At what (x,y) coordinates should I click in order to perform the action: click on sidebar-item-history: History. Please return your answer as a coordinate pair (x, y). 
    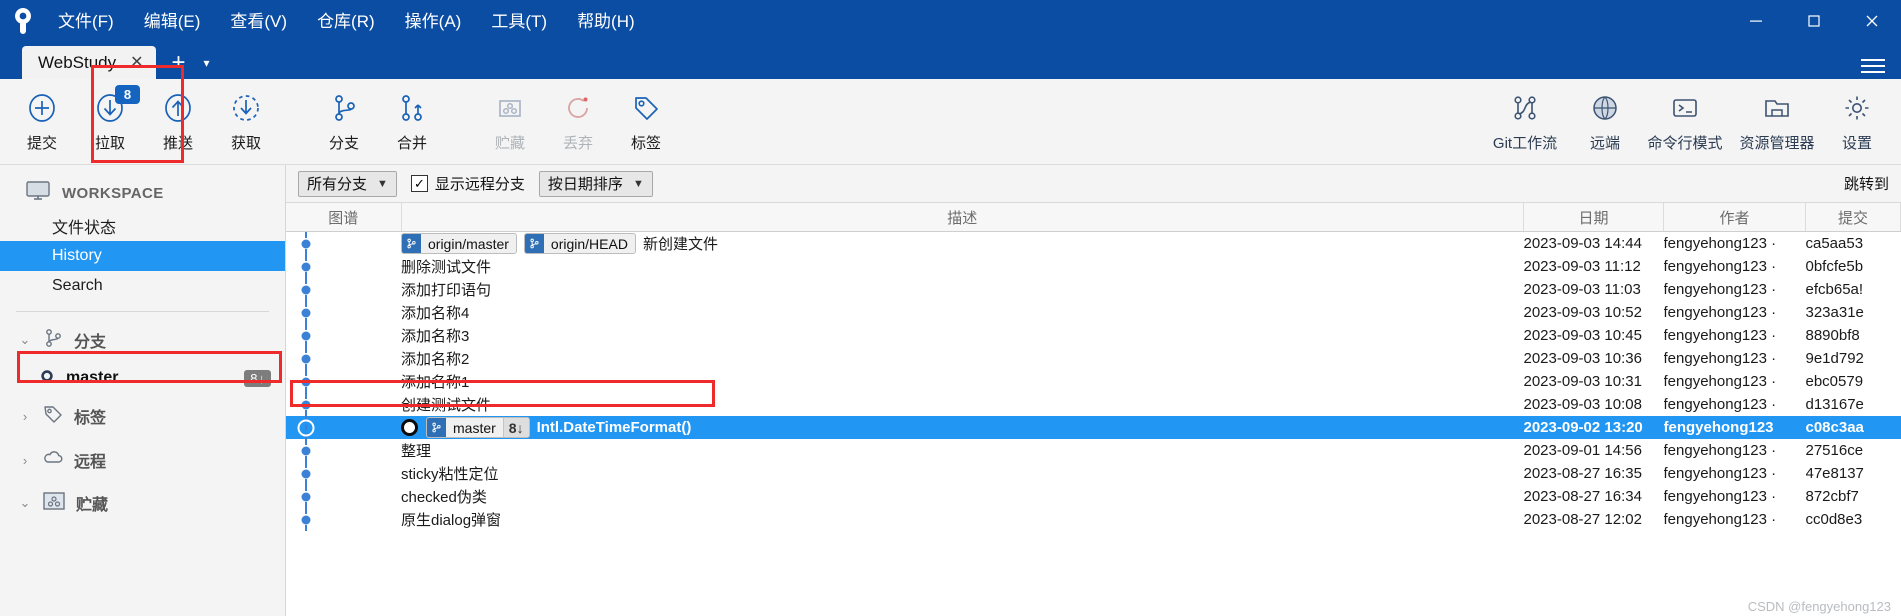
    Looking at the image, I should click on (142, 256).